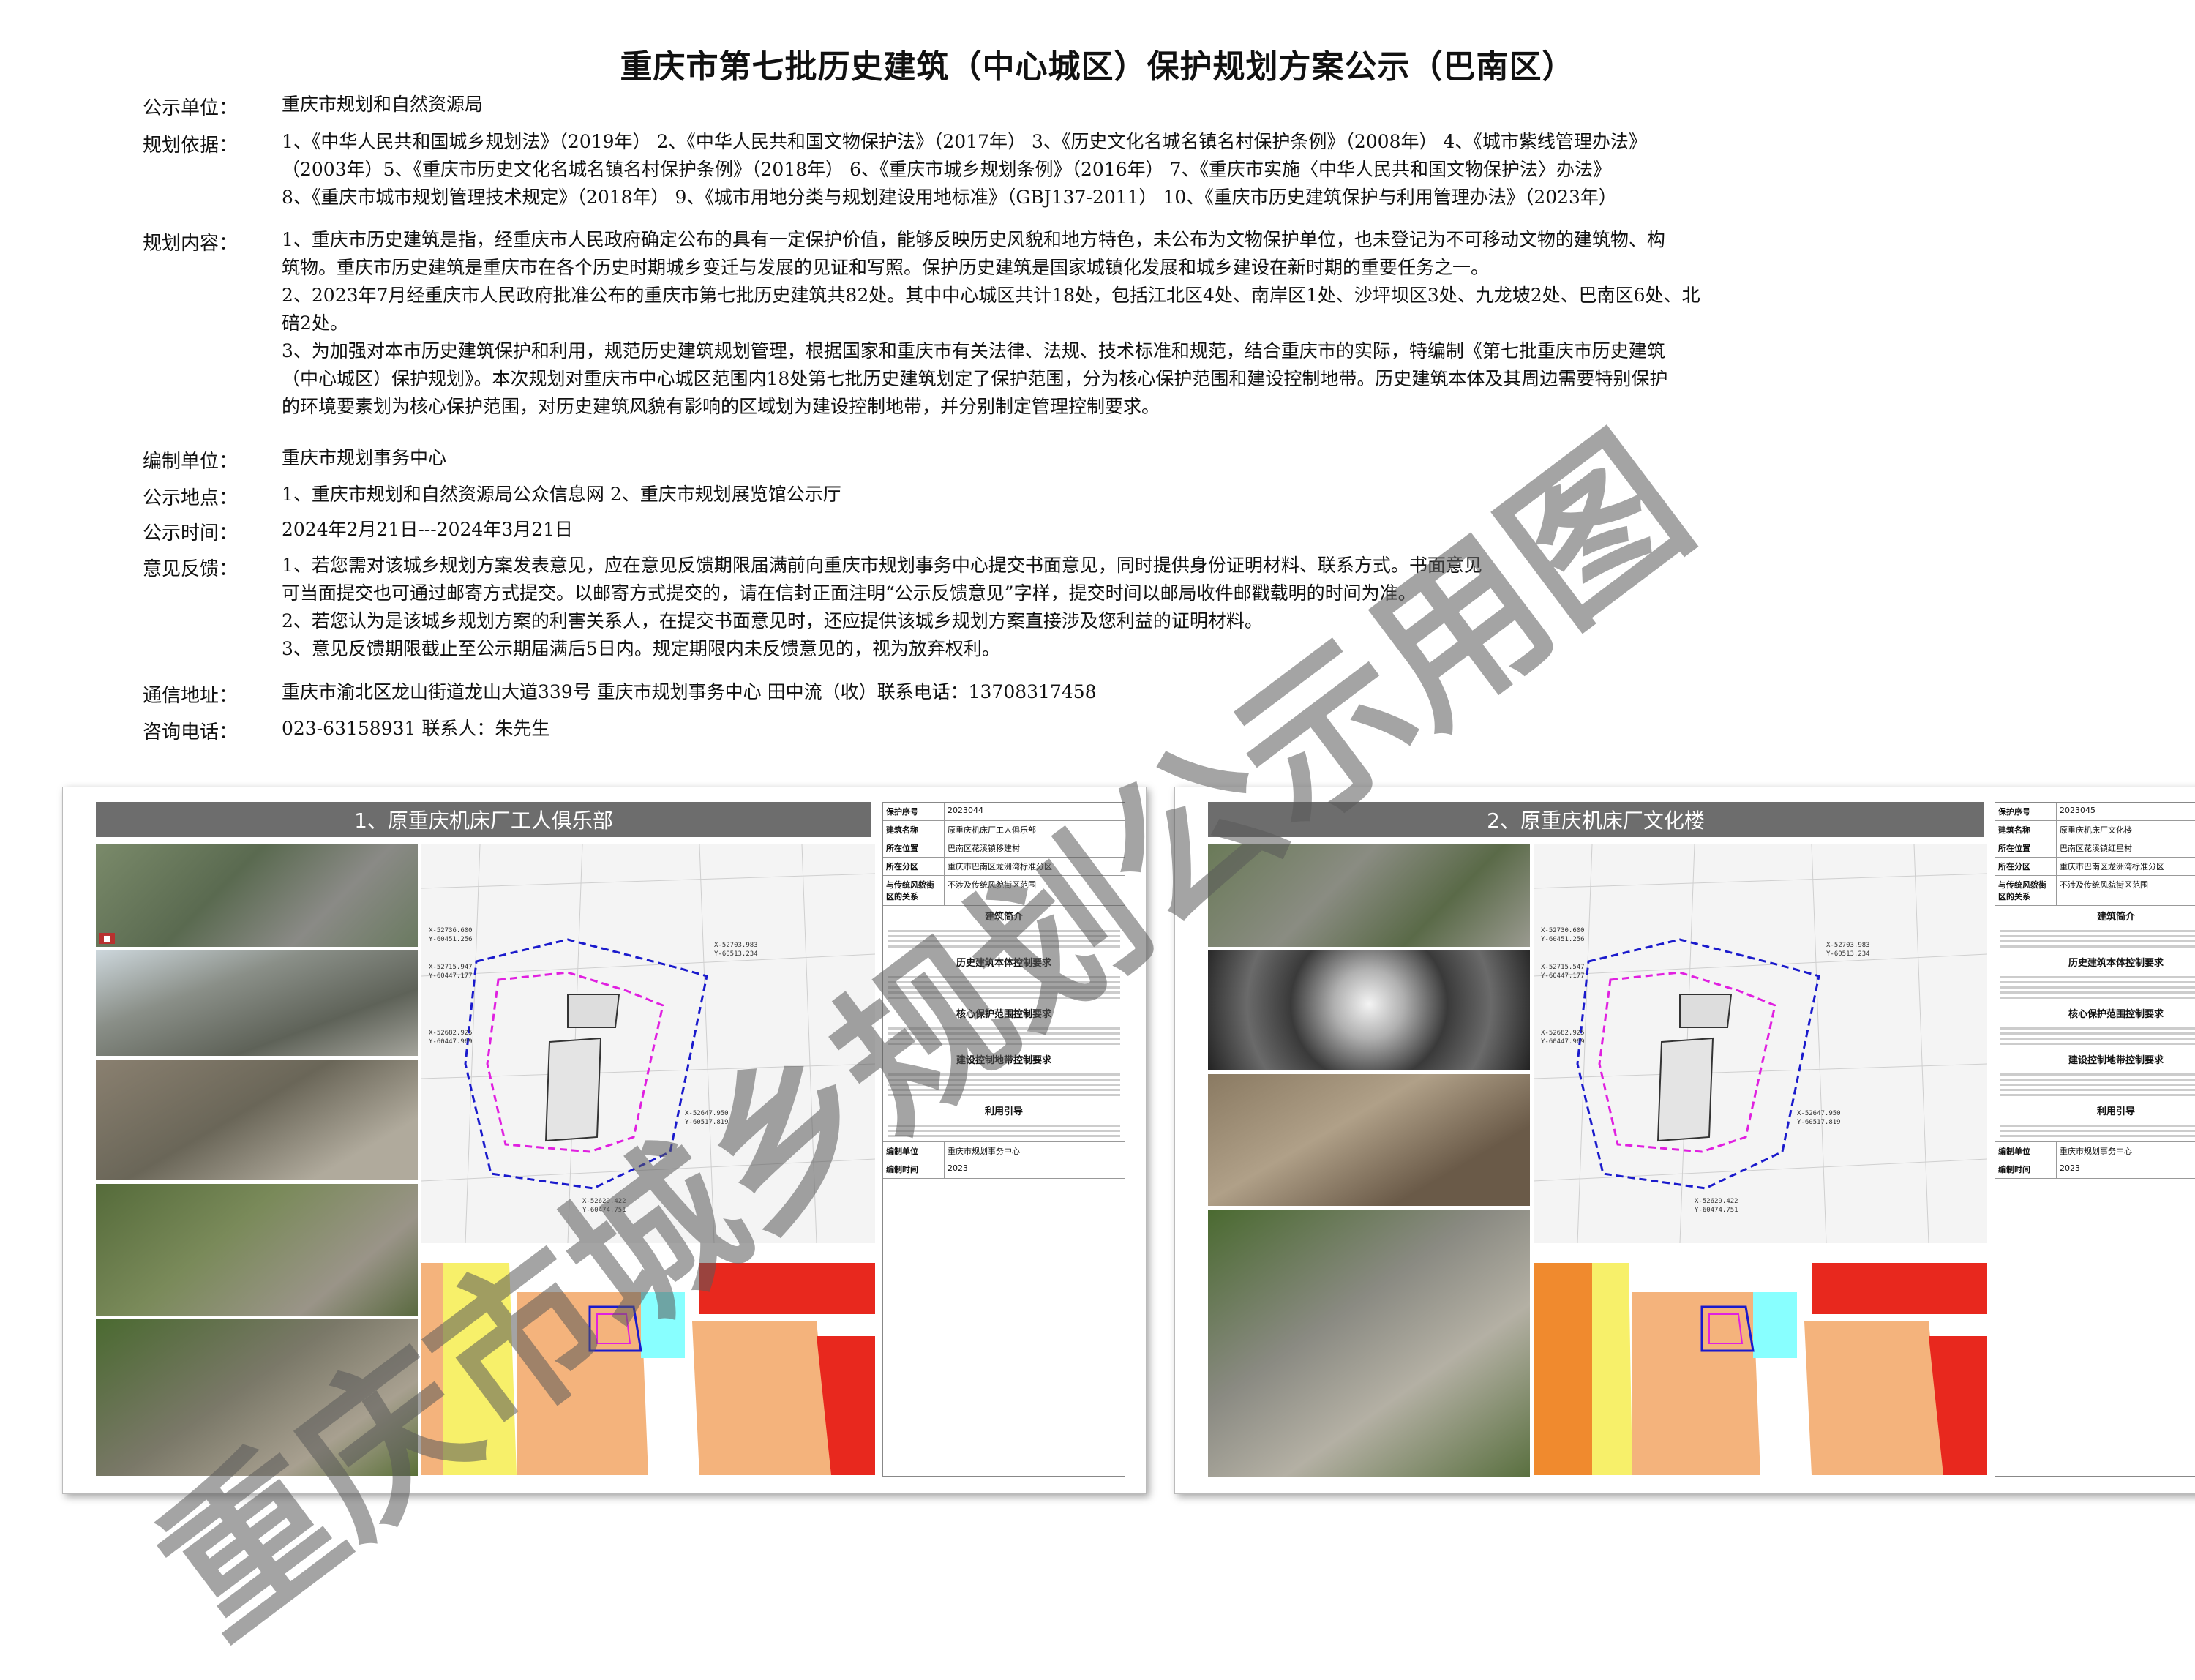 This screenshot has width=2195, height=1680. Describe the element at coordinates (736, 954) in the screenshot. I see `svg-text: Y-60513.234` at that location.